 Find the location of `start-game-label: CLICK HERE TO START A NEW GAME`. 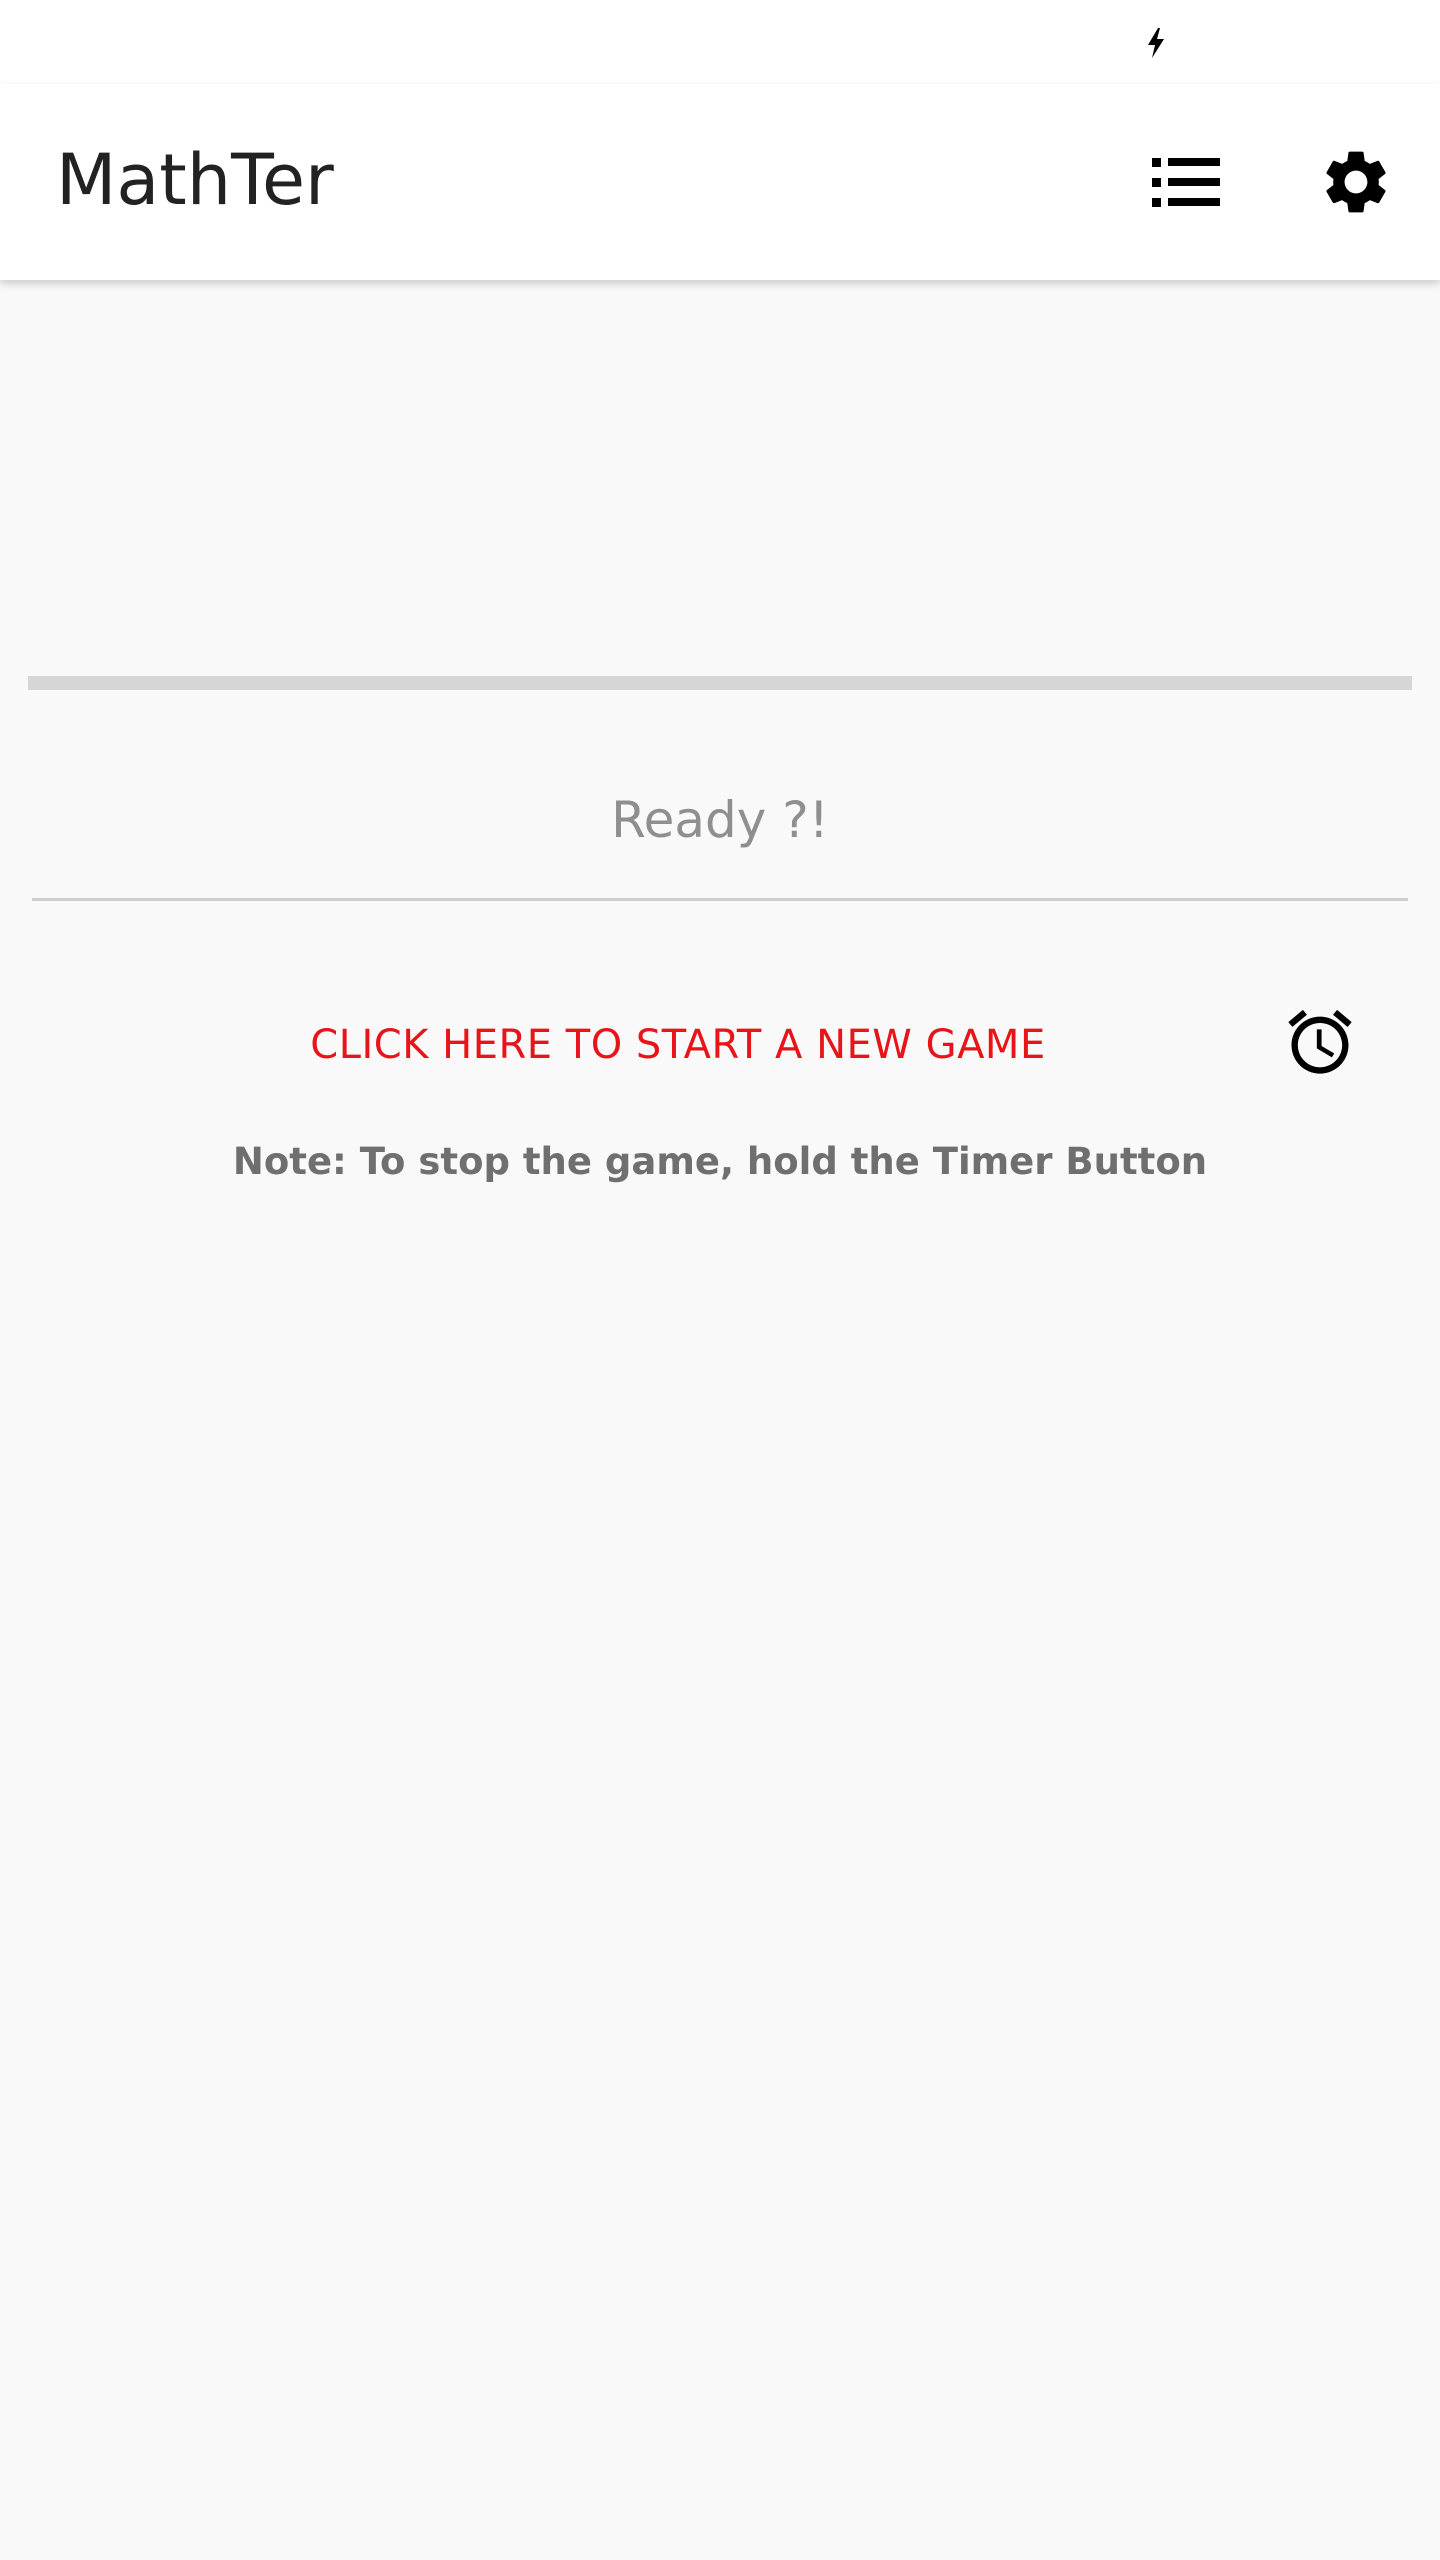

start-game-label: CLICK HERE TO START A NEW GAME is located at coordinates (678, 1045).